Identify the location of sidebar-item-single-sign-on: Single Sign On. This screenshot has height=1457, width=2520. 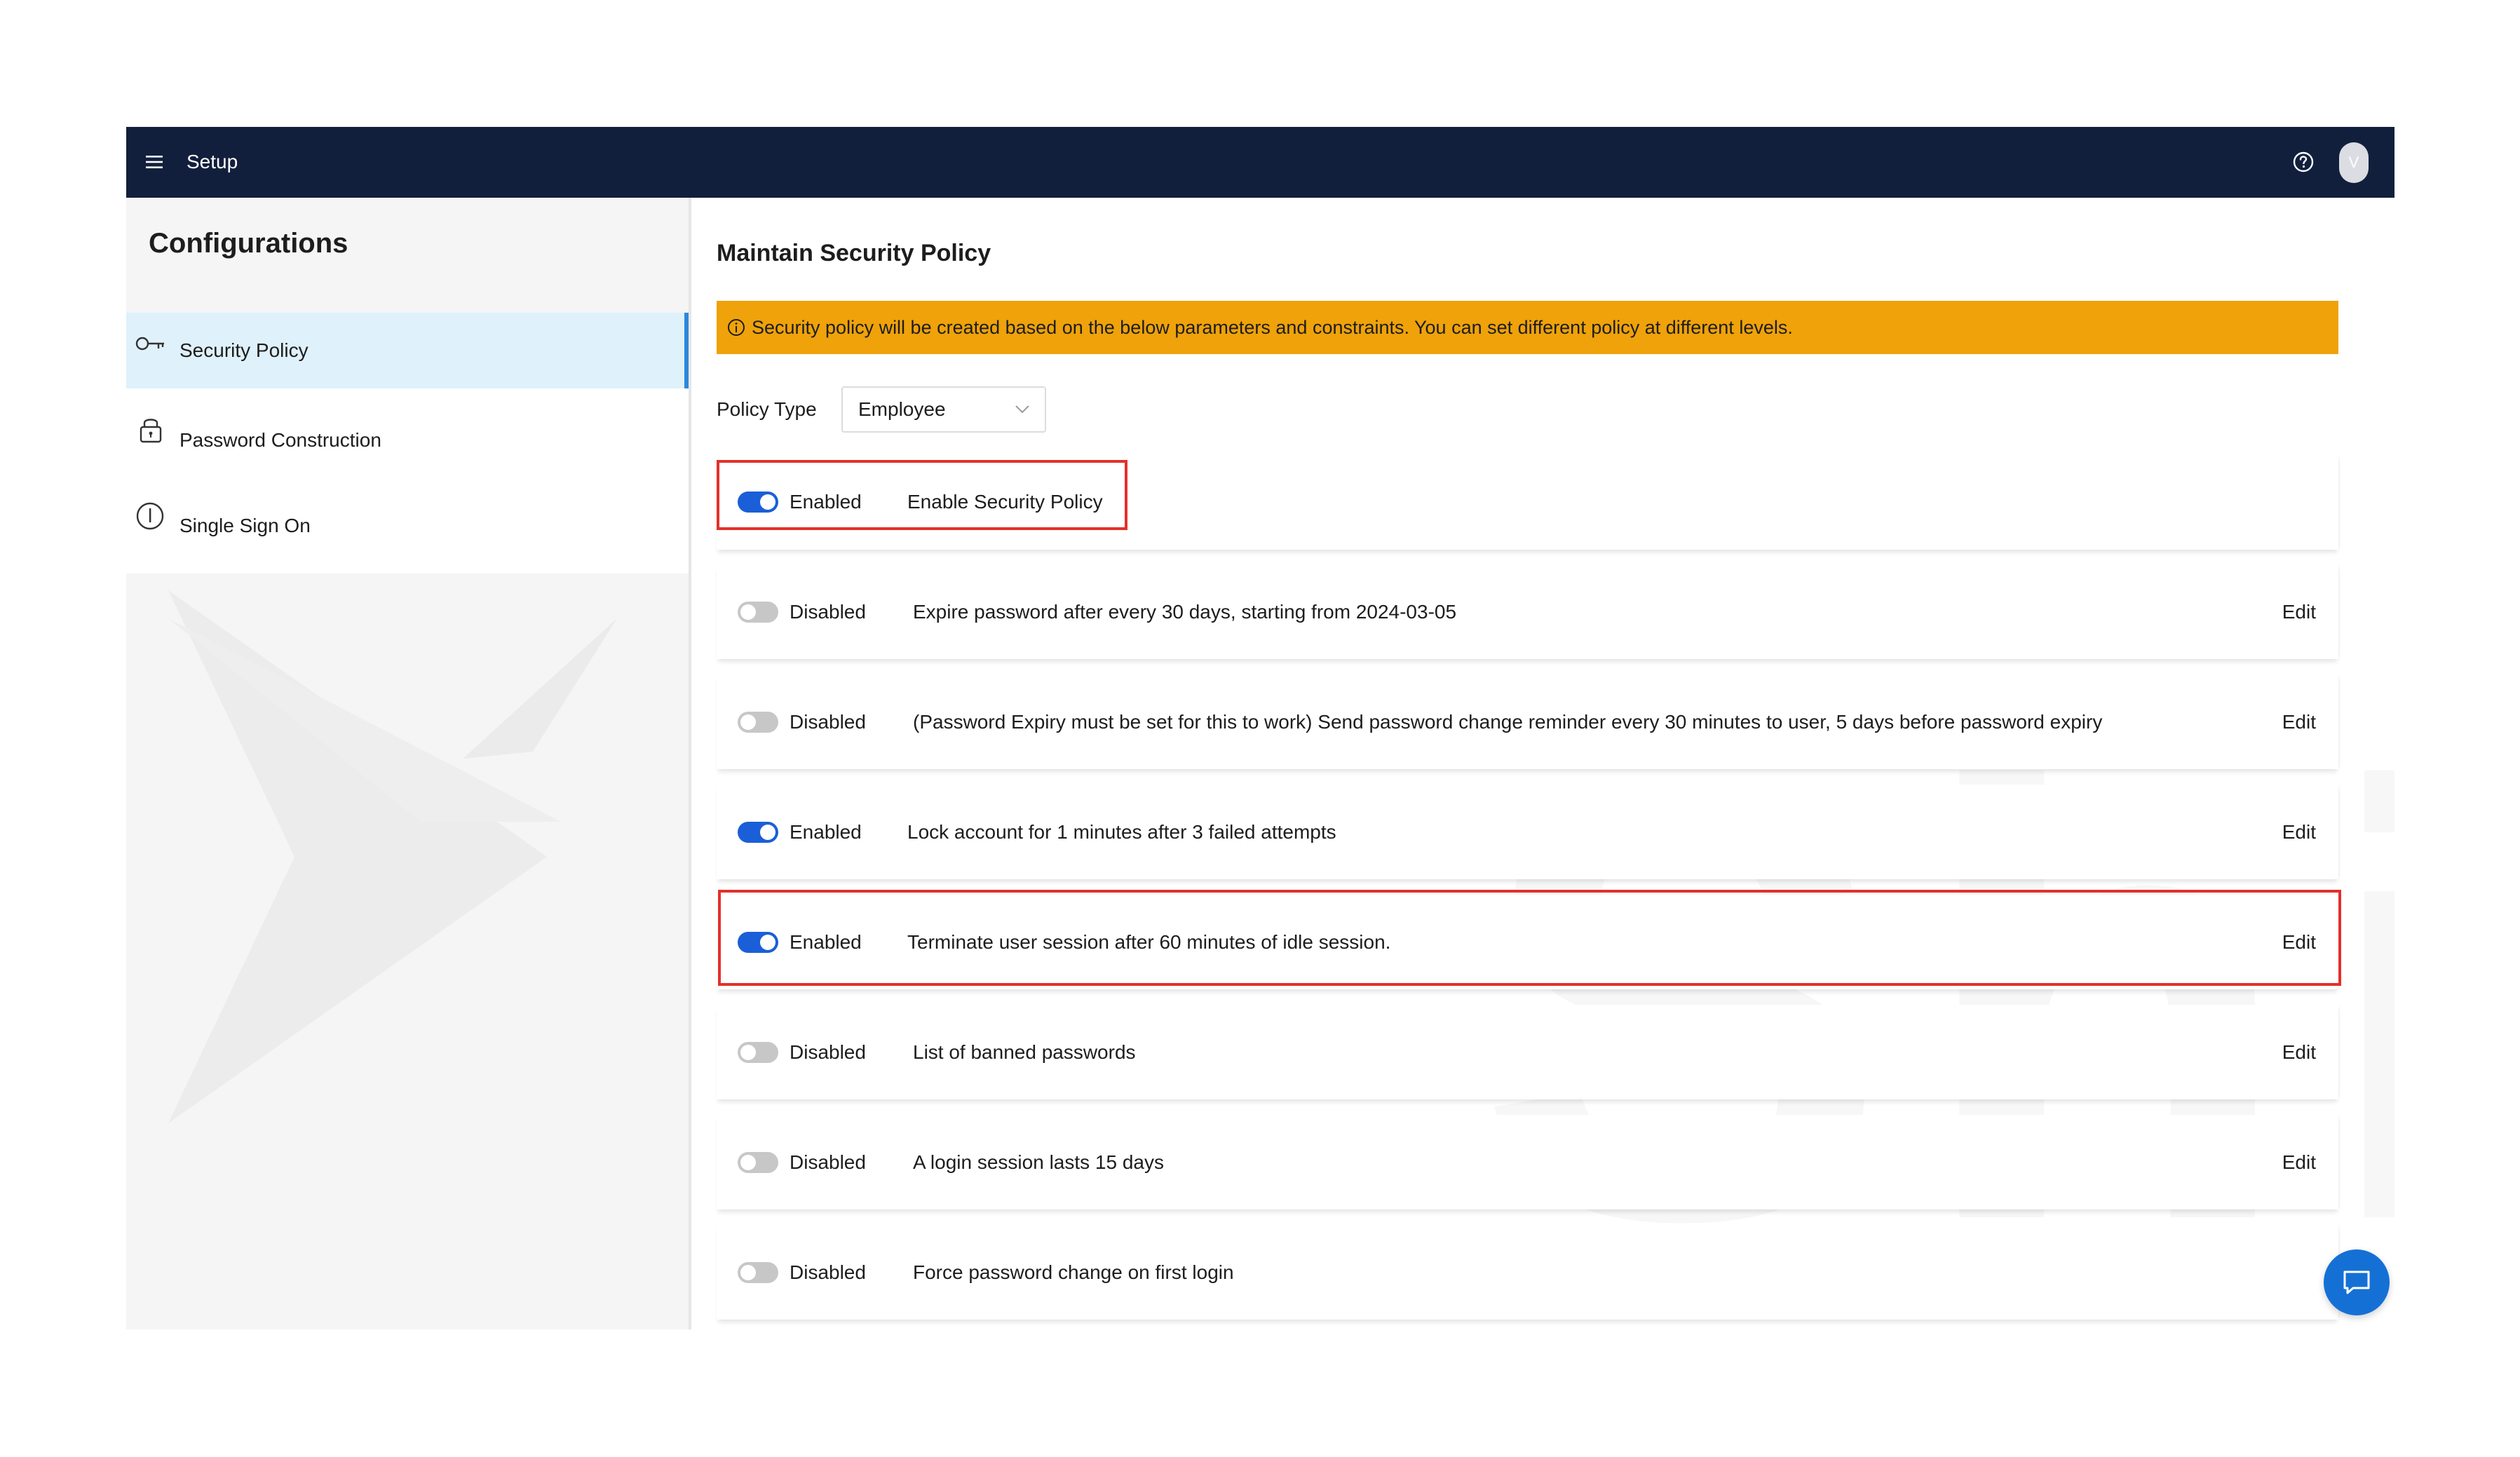
(407, 526).